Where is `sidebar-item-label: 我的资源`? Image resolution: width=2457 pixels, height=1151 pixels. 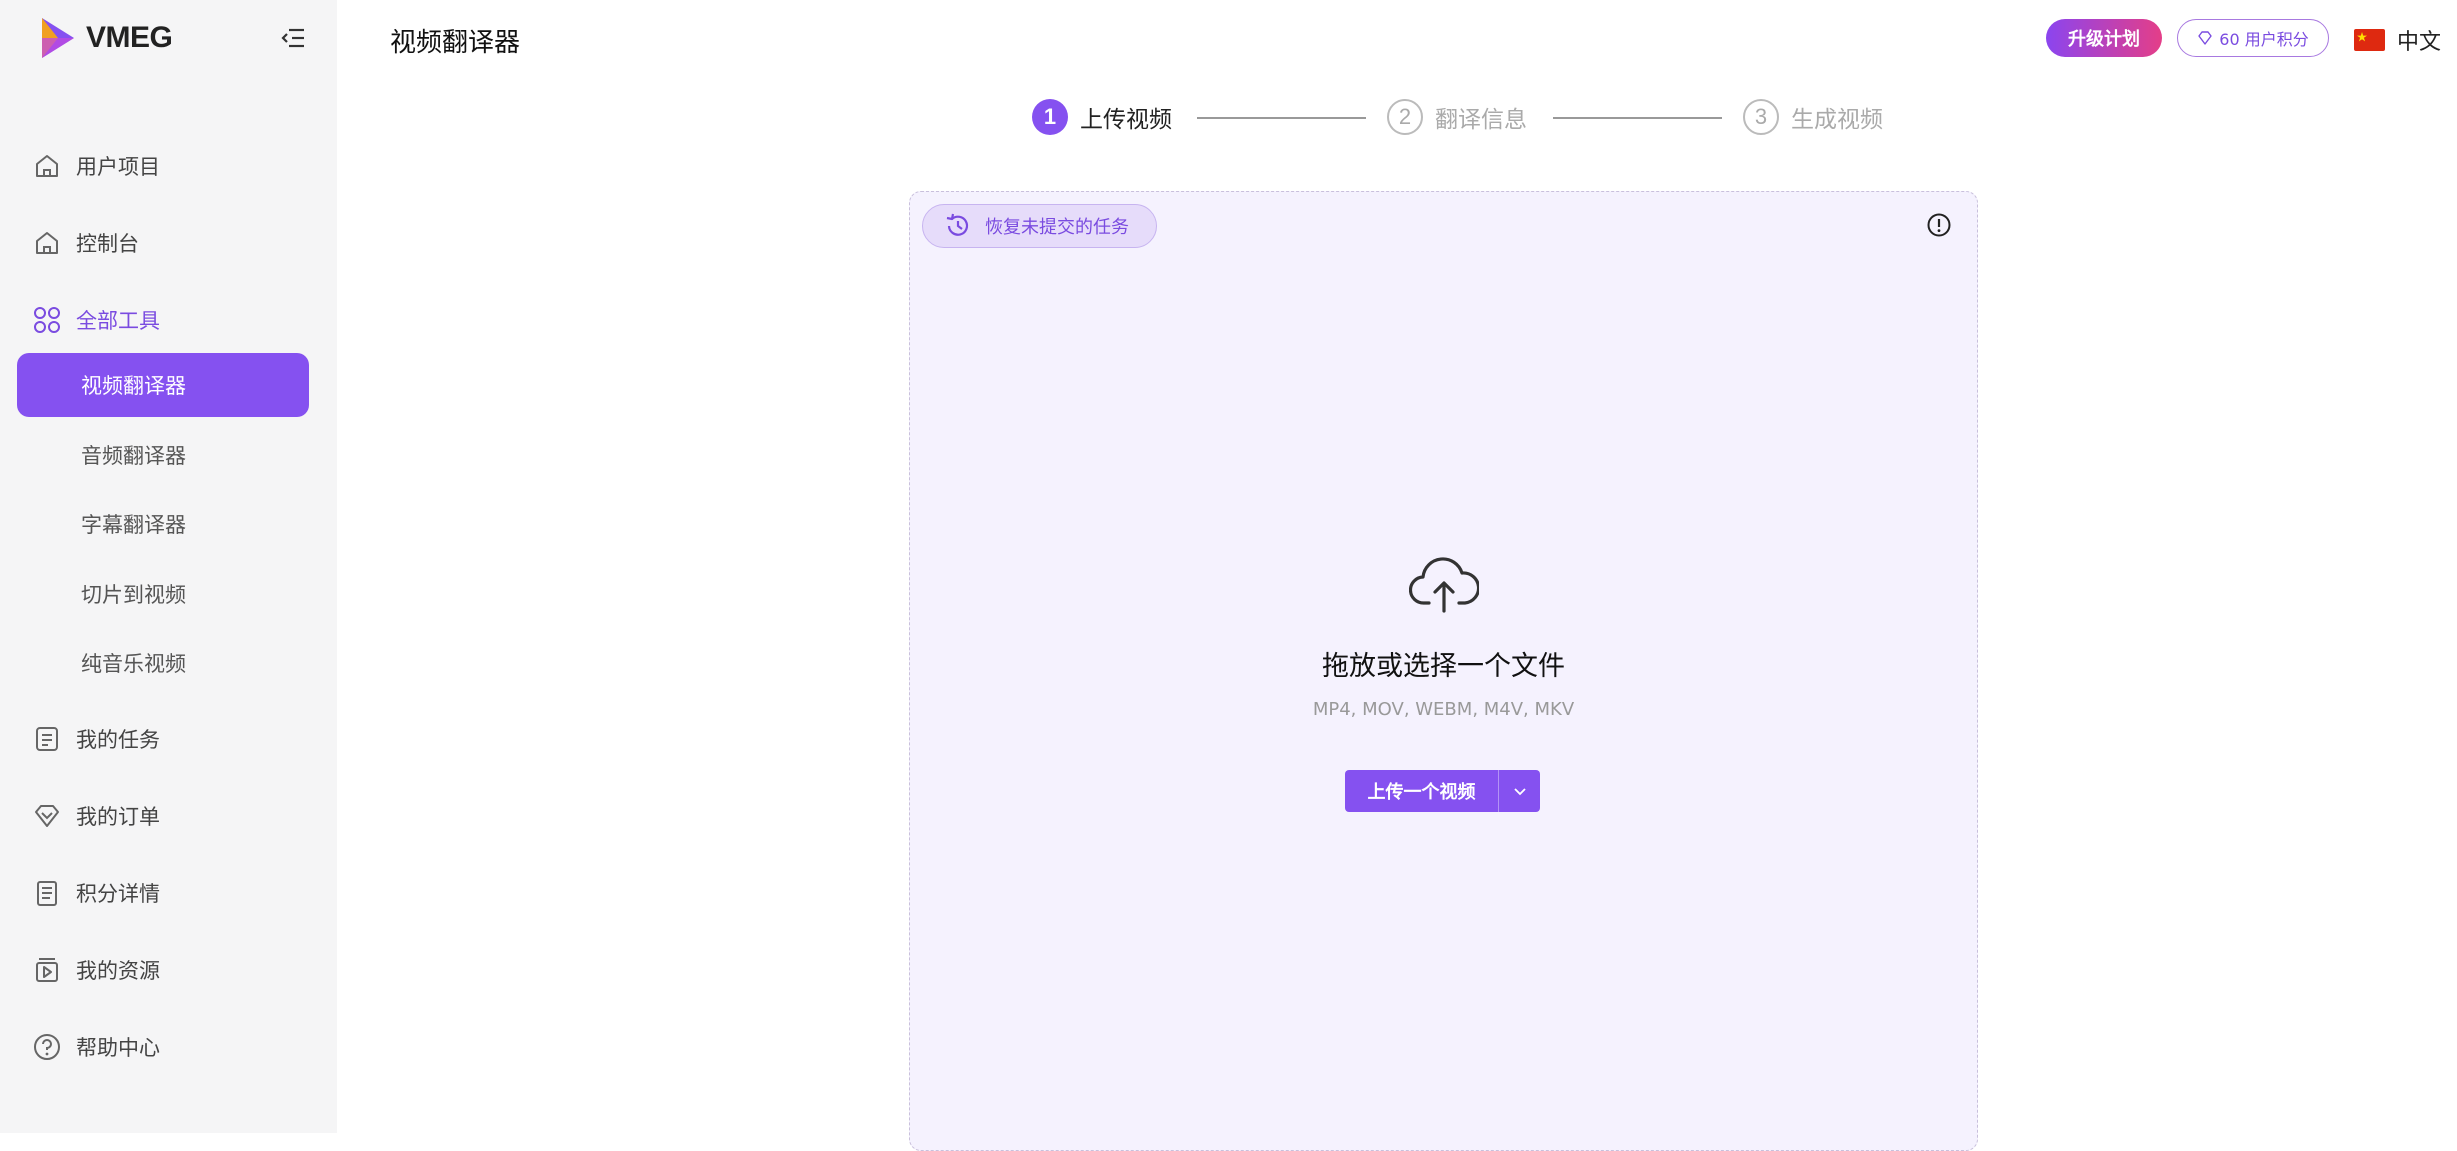 sidebar-item-label: 我的资源 is located at coordinates (118, 971).